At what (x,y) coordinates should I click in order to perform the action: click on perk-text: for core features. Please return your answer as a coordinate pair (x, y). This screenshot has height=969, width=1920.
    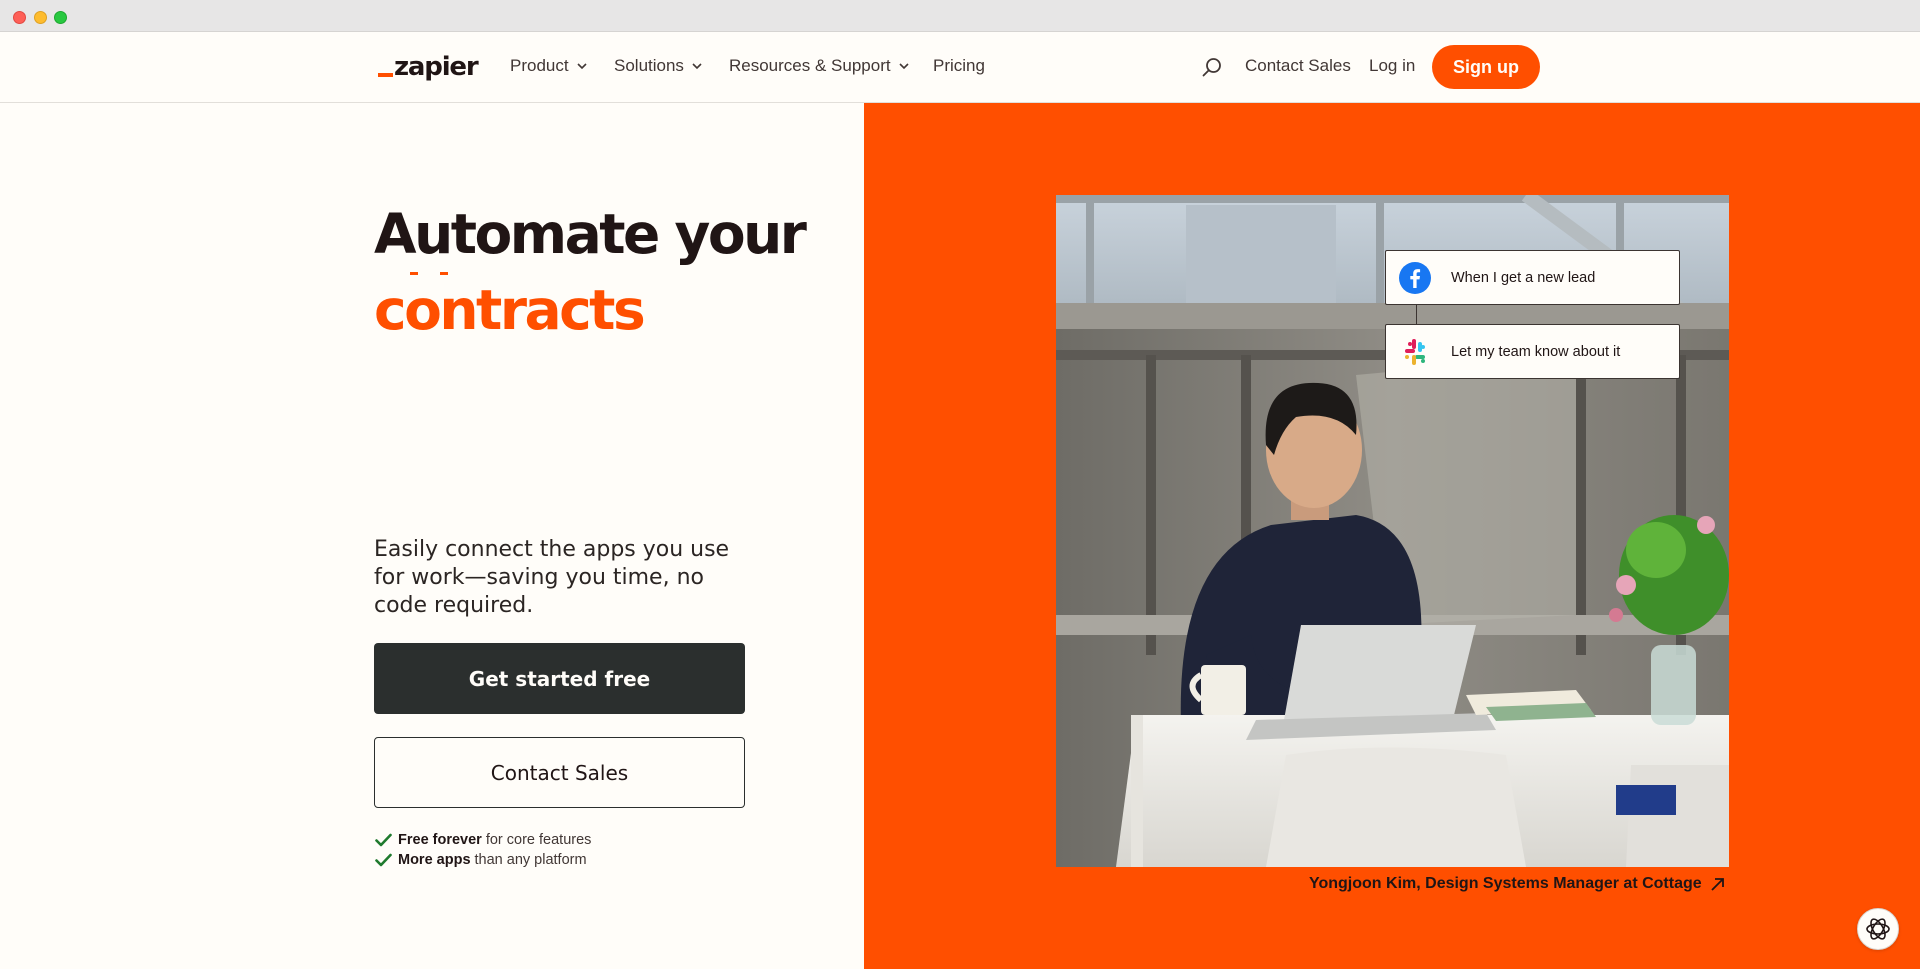
    Looking at the image, I should click on (538, 840).